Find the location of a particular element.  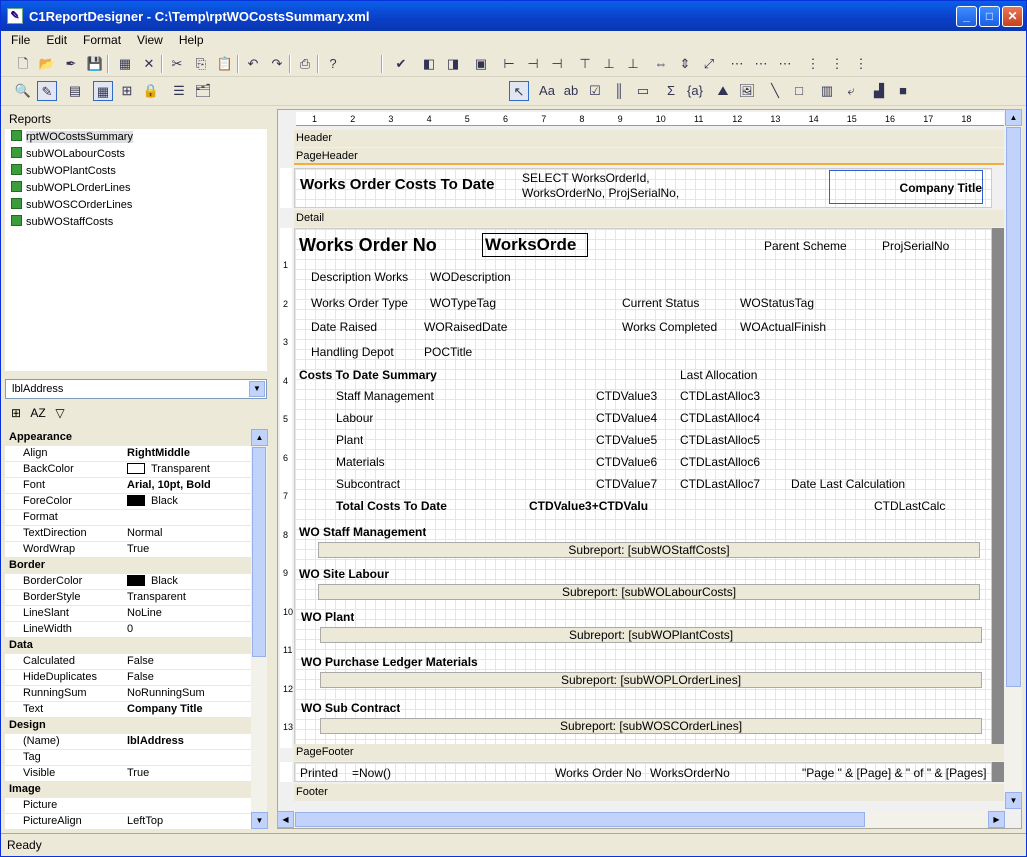

property-row: RunningSum NoRunningSum is located at coordinates (128, 693).